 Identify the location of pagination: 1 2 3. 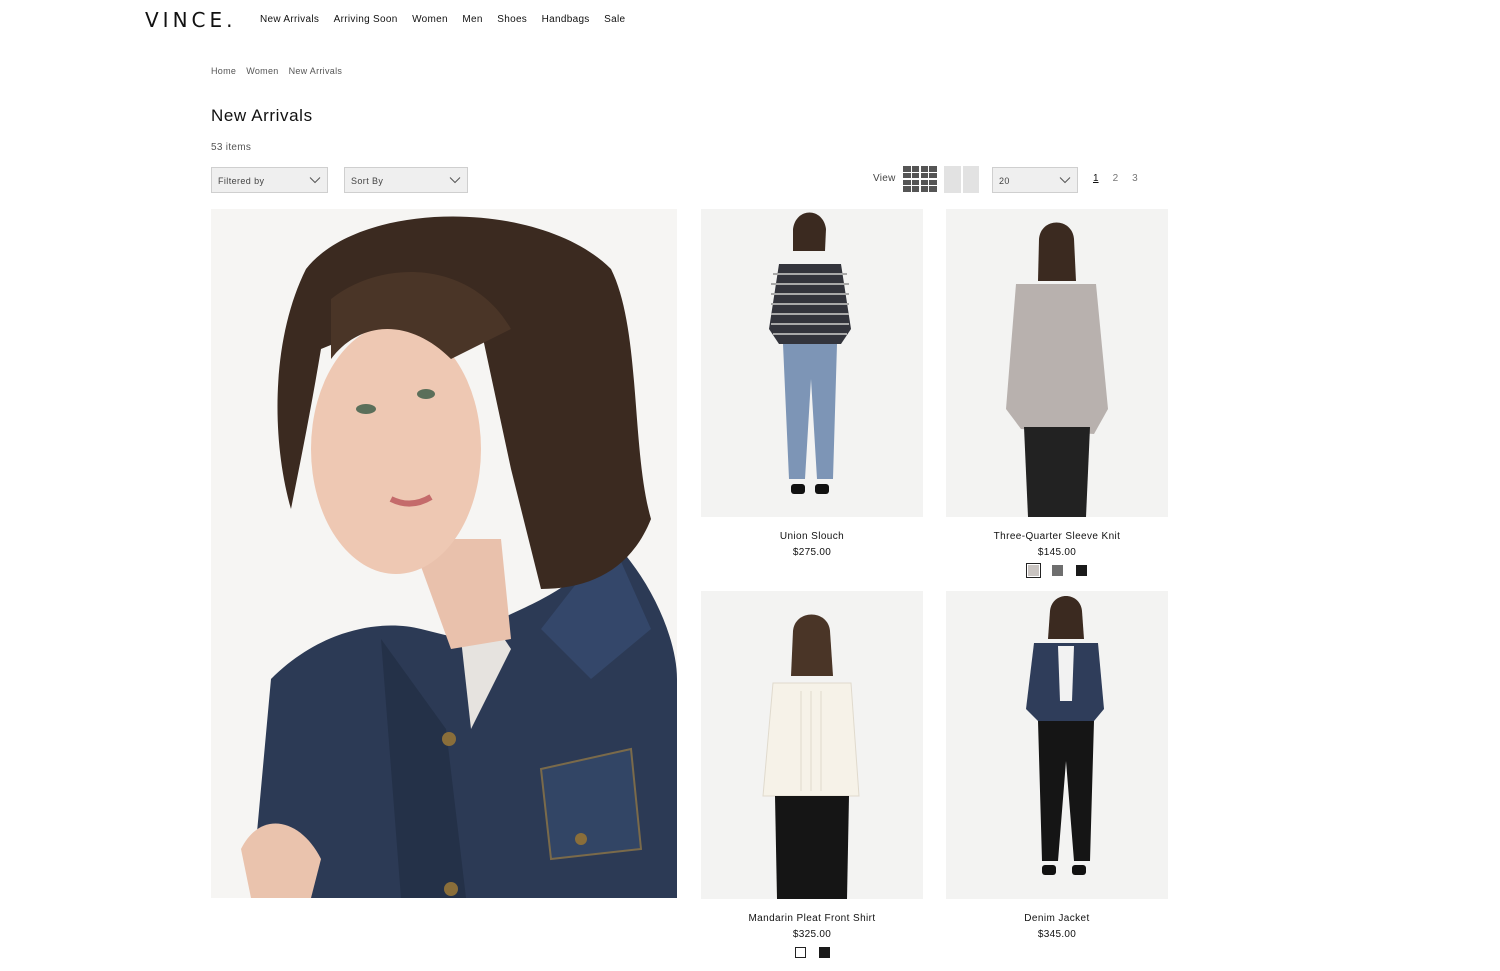
(1115, 178).